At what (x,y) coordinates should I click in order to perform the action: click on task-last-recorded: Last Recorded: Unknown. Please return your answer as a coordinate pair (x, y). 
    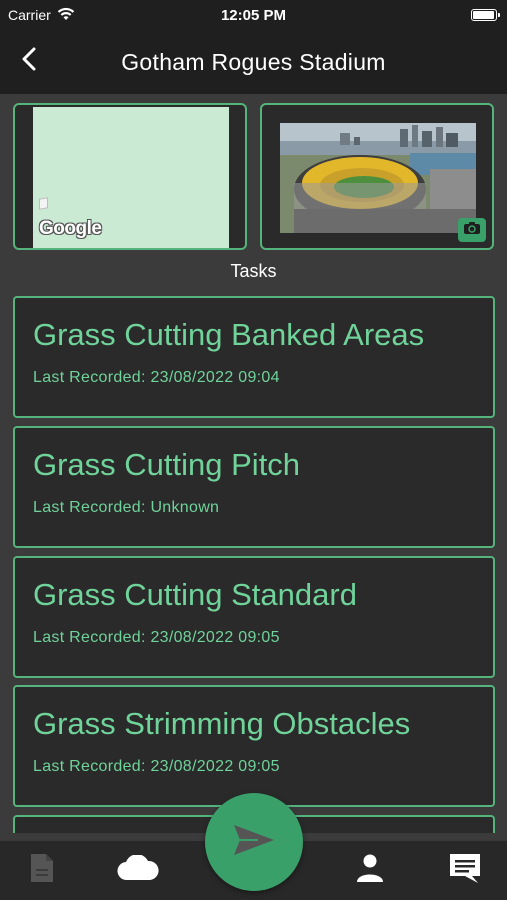
    Looking at the image, I should click on (126, 507).